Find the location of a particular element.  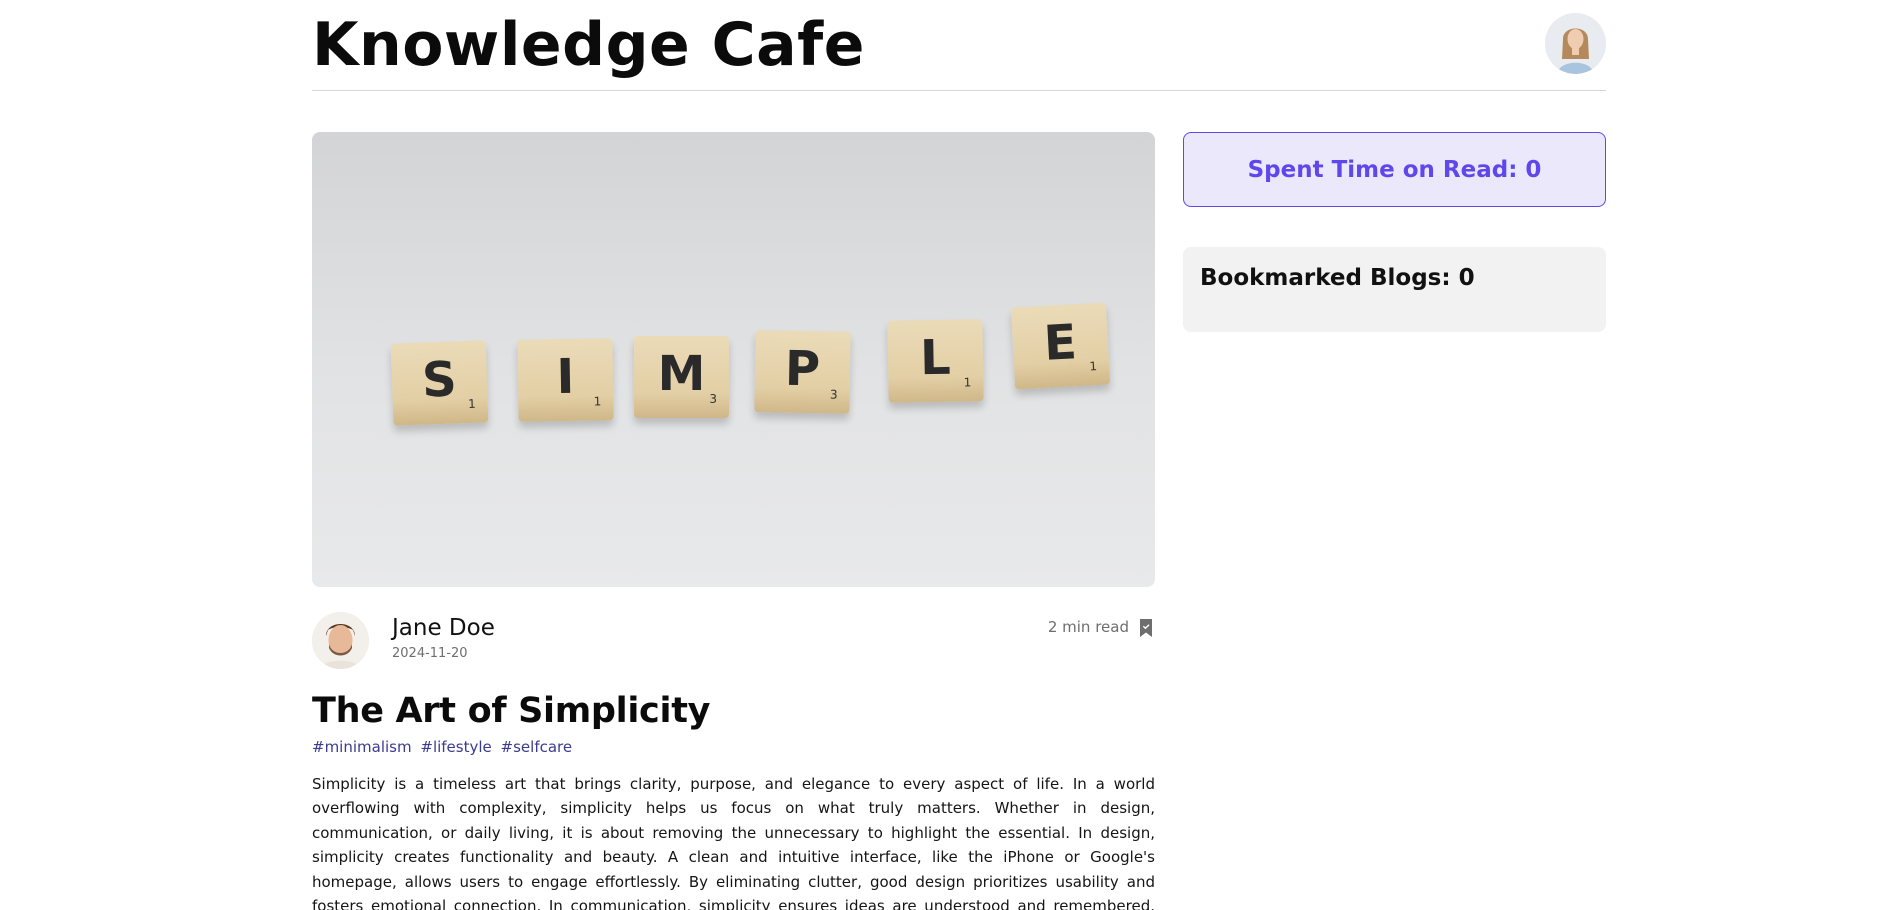

spent-time-label: Spent Time on Read: 0 is located at coordinates (1394, 169).